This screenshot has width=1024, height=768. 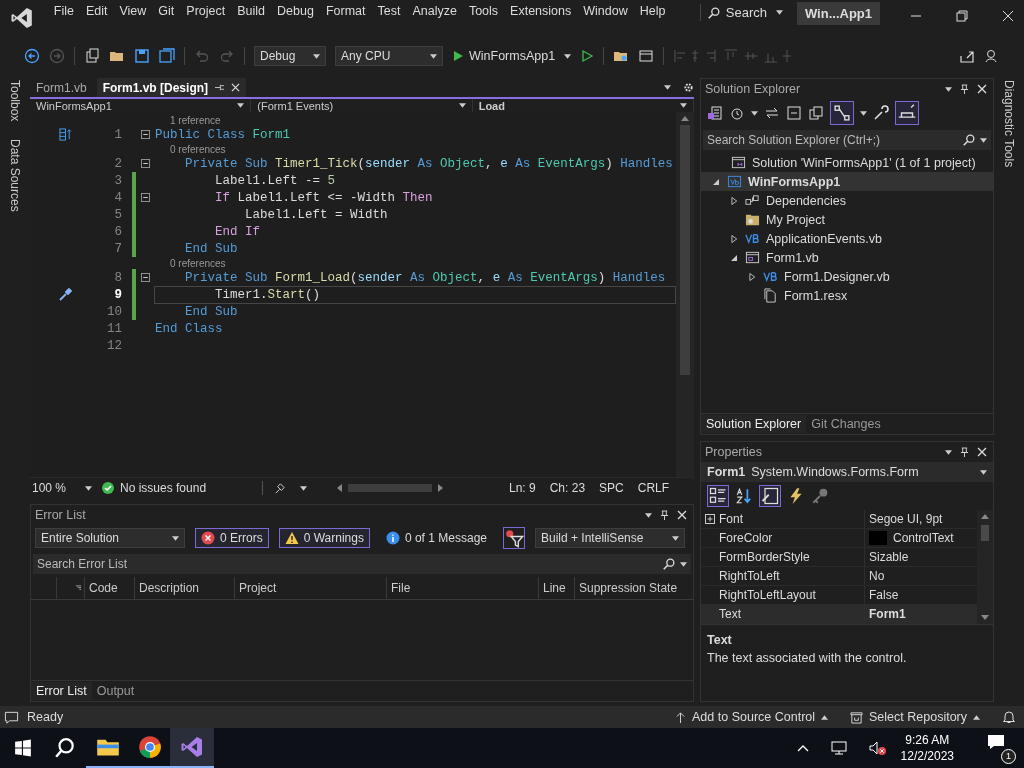 What do you see at coordinates (339, 488) in the screenshot?
I see `scroll-left-icon` at bounding box center [339, 488].